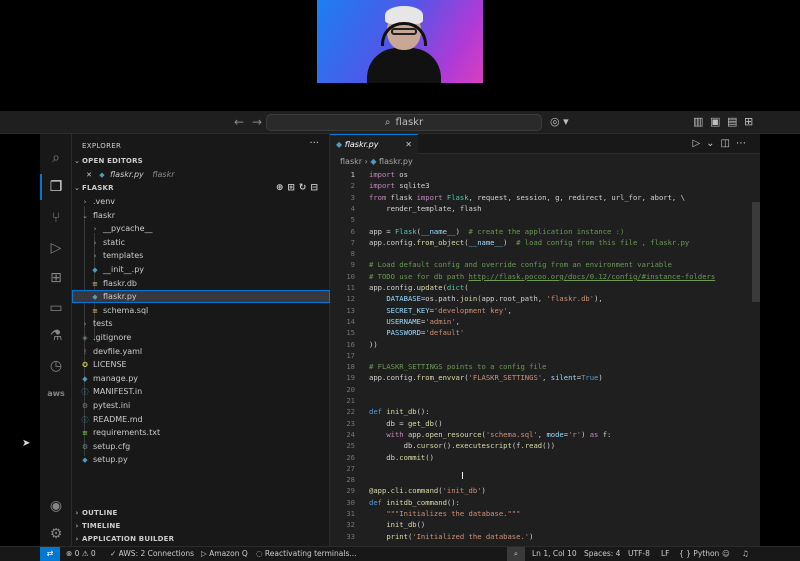 Image resolution: width=800 pixels, height=561 pixels. What do you see at coordinates (545, 253) in the screenshot?
I see `code-line: 8` at bounding box center [545, 253].